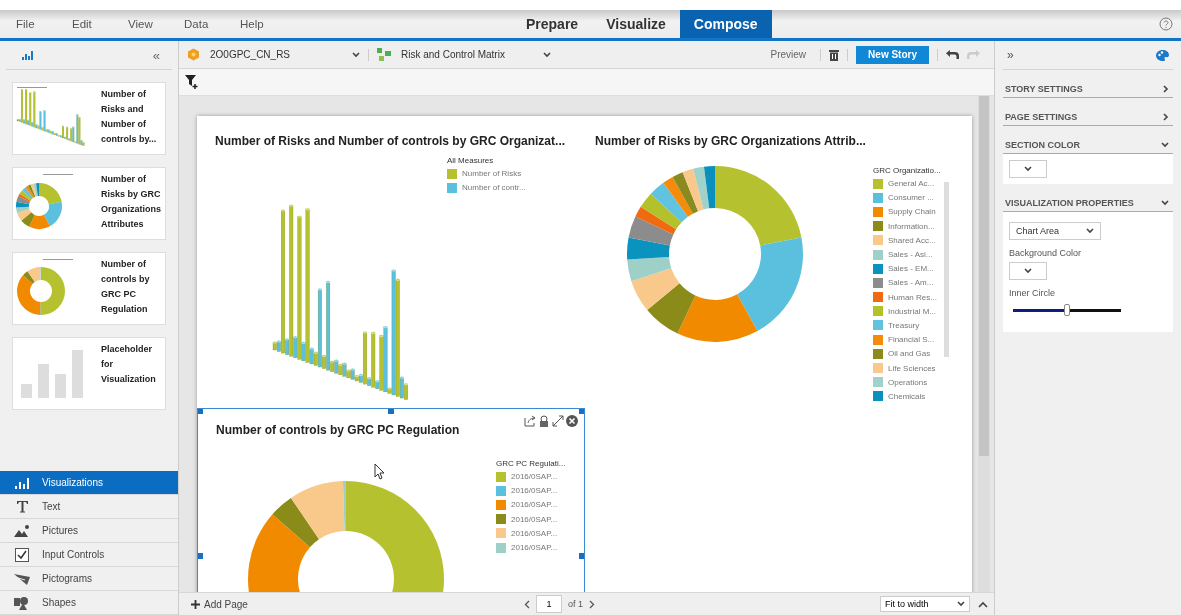 This screenshot has width=1181, height=615. Describe the element at coordinates (1045, 253) in the screenshot. I see `field-label: Background Color` at that location.